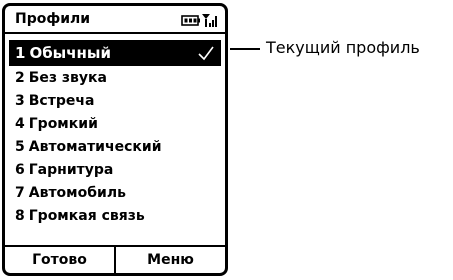 The width and height of the screenshot is (453, 280). What do you see at coordinates (70, 53) in the screenshot?
I see `item-label: Обычный` at bounding box center [70, 53].